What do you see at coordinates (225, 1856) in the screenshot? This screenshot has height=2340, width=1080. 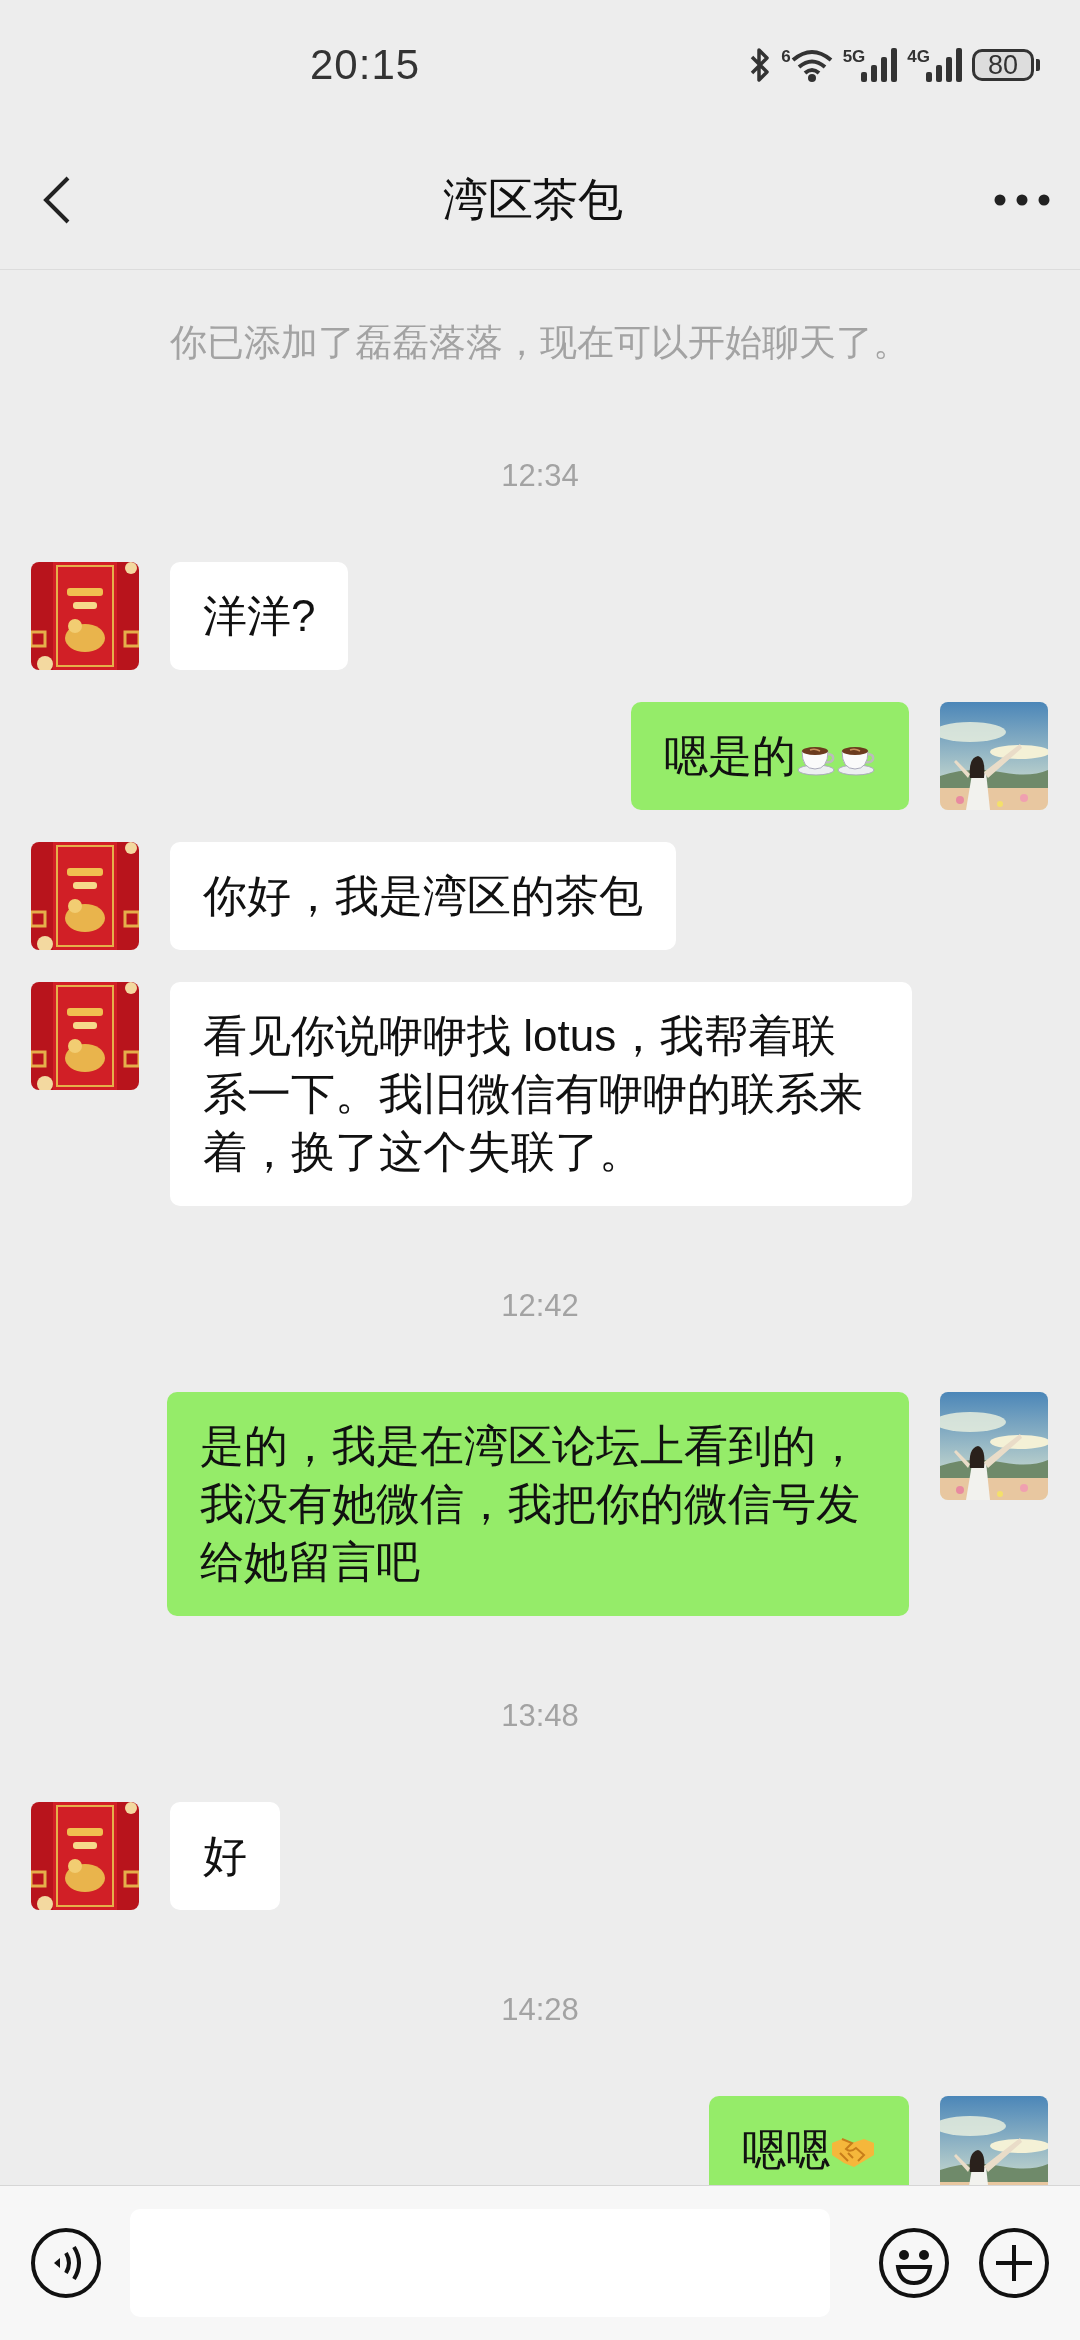 I see `message-bubble: 好` at bounding box center [225, 1856].